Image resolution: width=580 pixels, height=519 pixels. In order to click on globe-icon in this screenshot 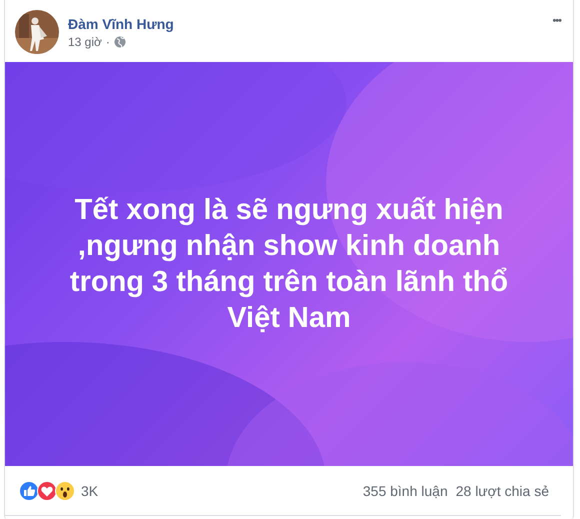, I will do `click(120, 42)`.